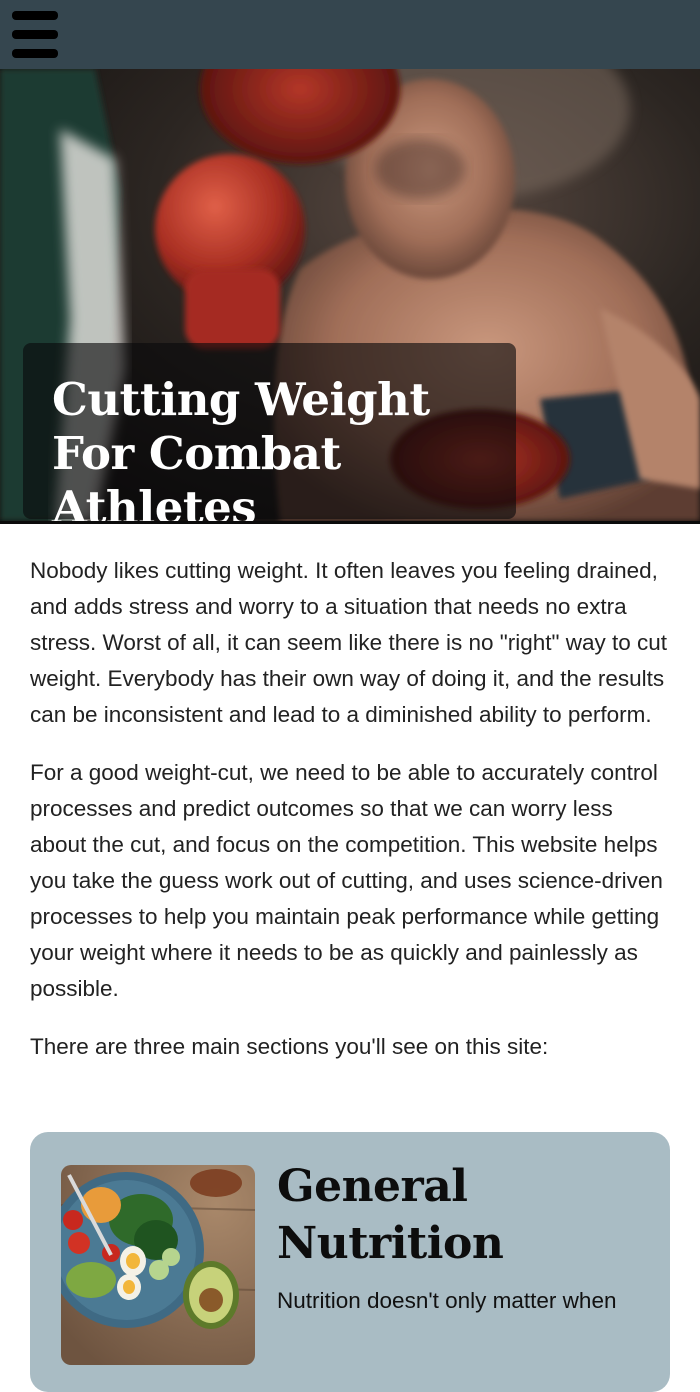  Describe the element at coordinates (467, 1215) in the screenshot. I see `section-title: General Nutrition` at that location.